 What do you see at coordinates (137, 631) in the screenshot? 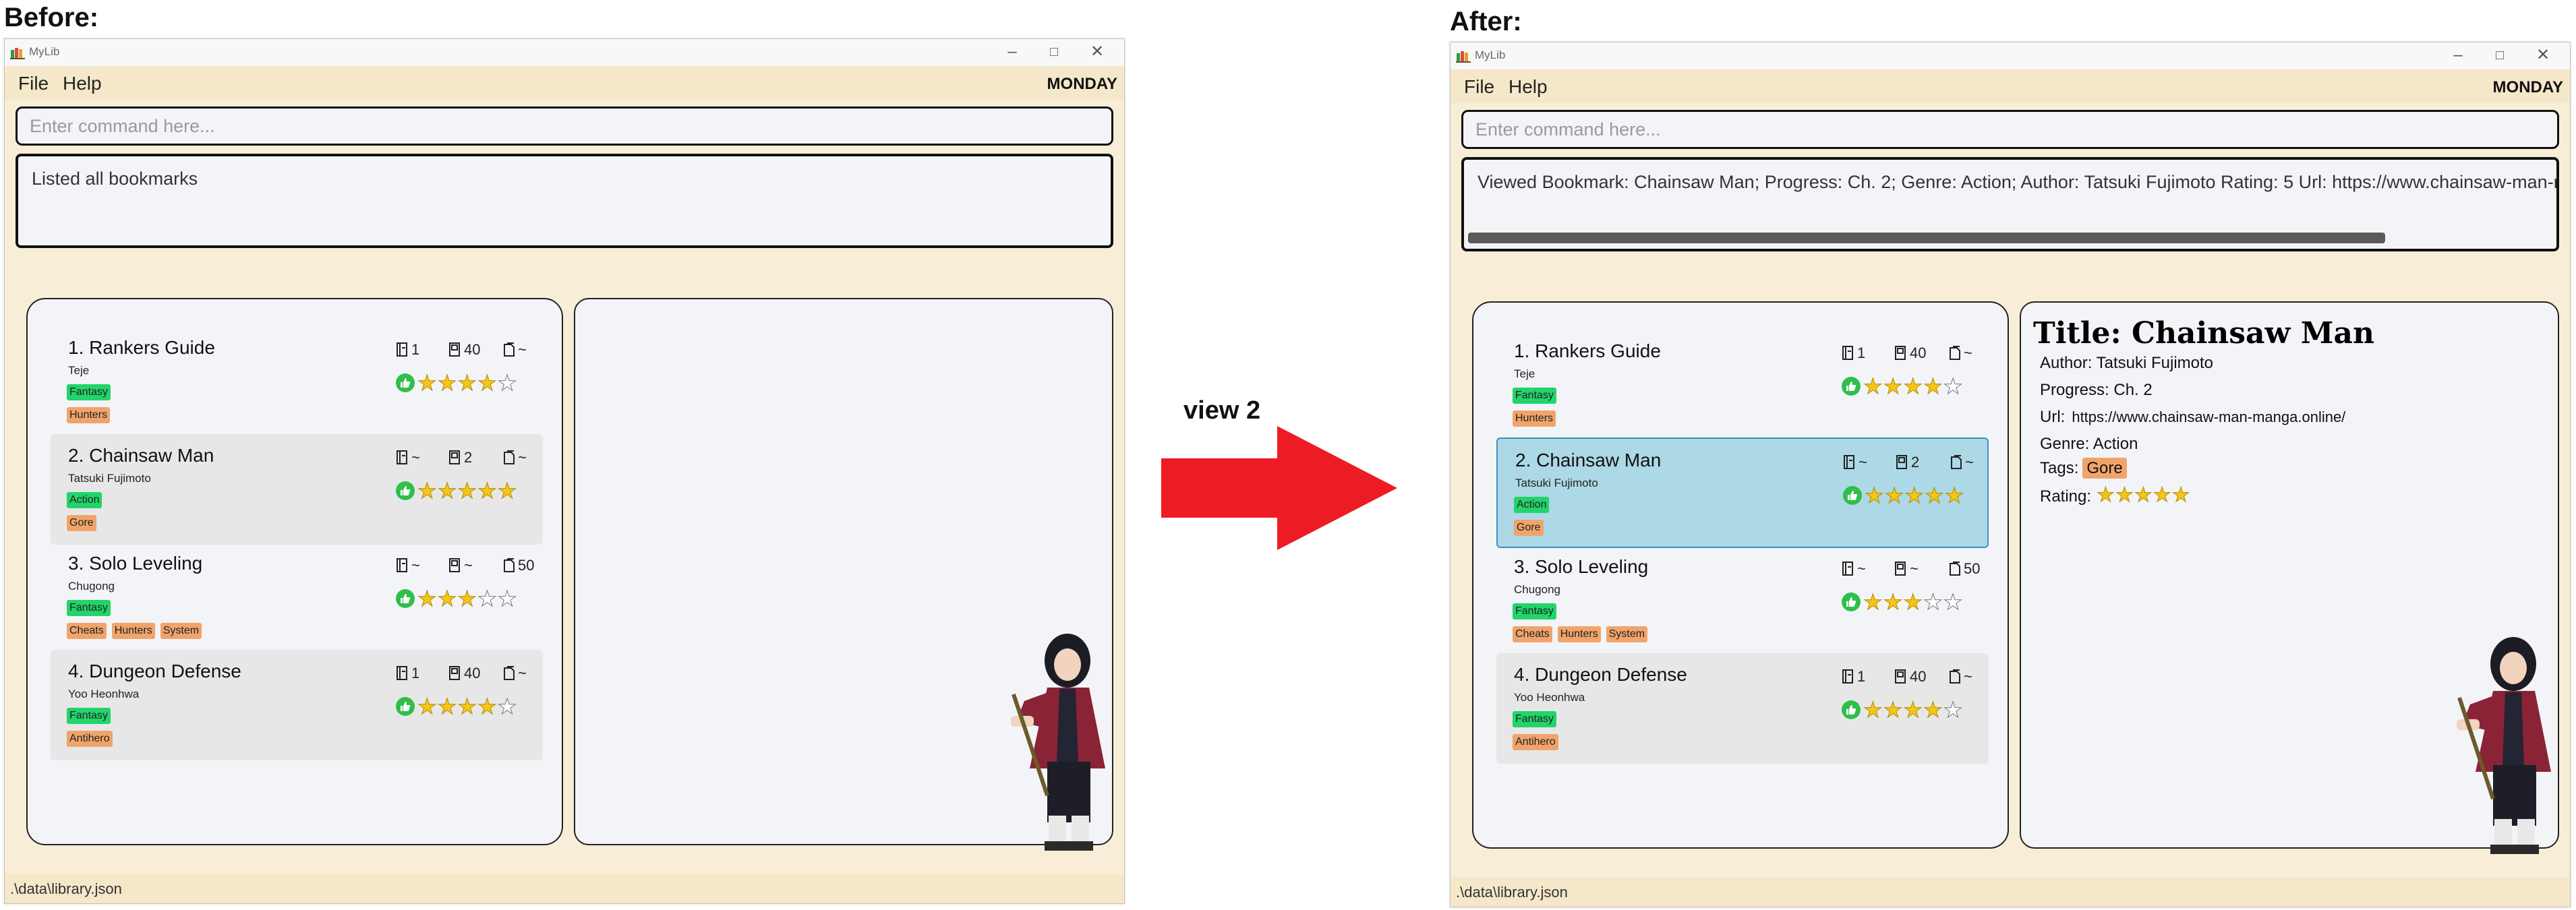
I see `other-tags: Cheats Hunters System` at bounding box center [137, 631].